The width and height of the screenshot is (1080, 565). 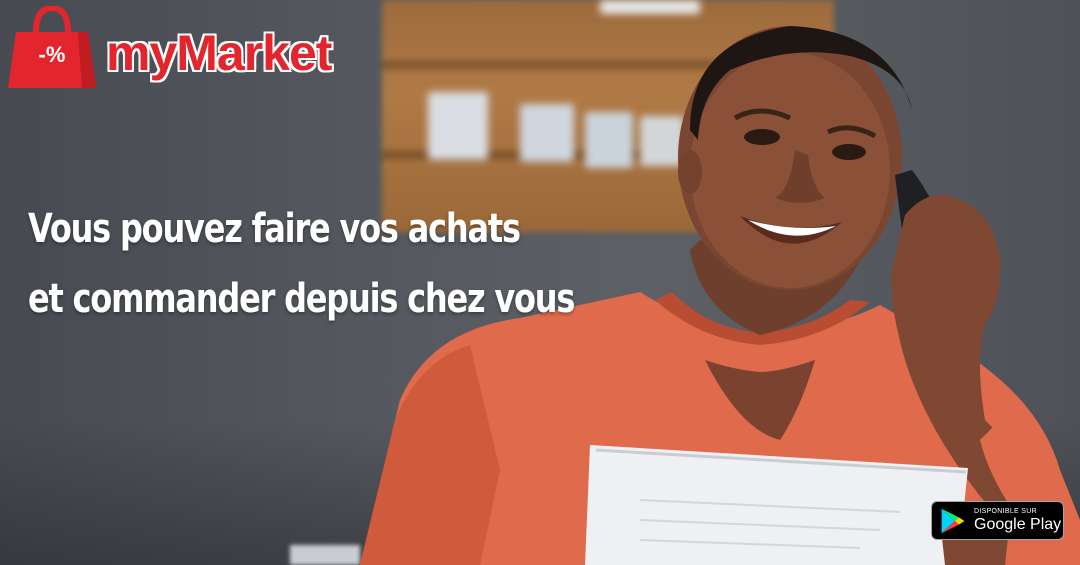 I want to click on brand-name: myMarket, so click(x=219, y=53).